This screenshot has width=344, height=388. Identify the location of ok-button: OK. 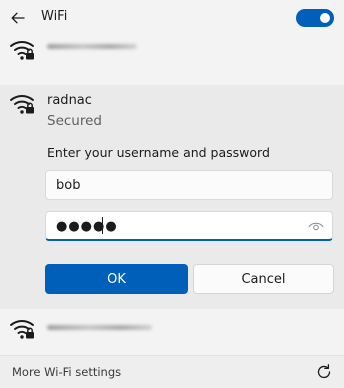
(116, 279).